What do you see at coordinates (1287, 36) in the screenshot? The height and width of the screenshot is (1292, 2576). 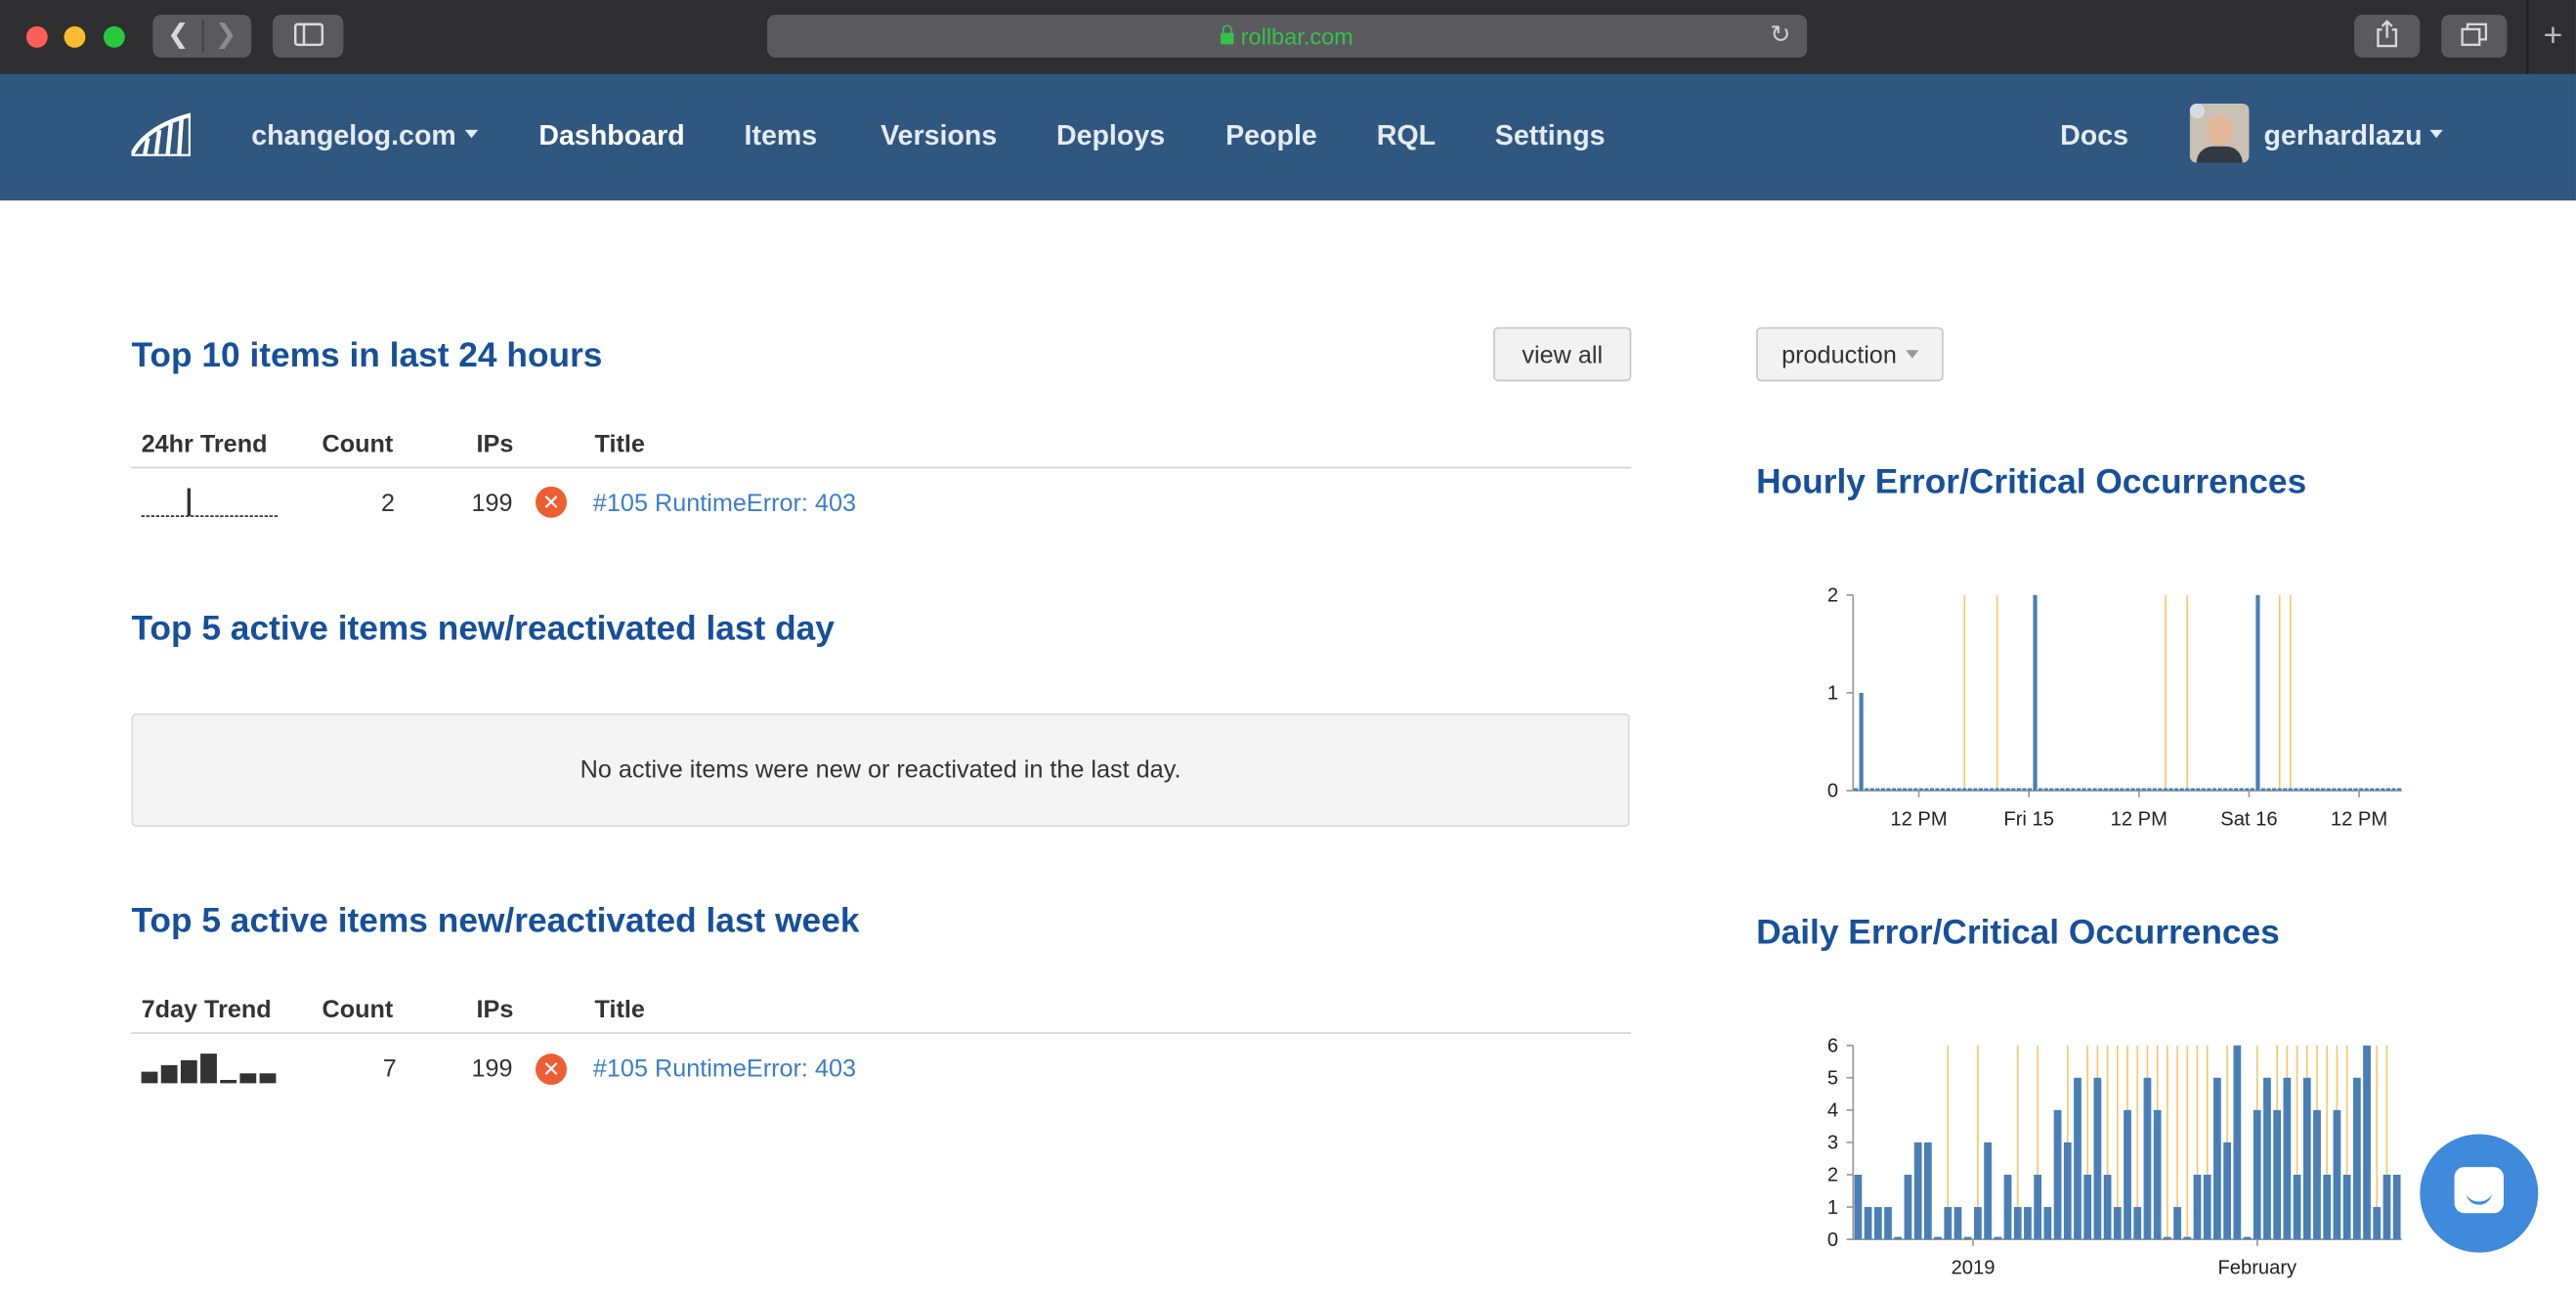 I see `address-bar: rollbar.com ↻` at bounding box center [1287, 36].